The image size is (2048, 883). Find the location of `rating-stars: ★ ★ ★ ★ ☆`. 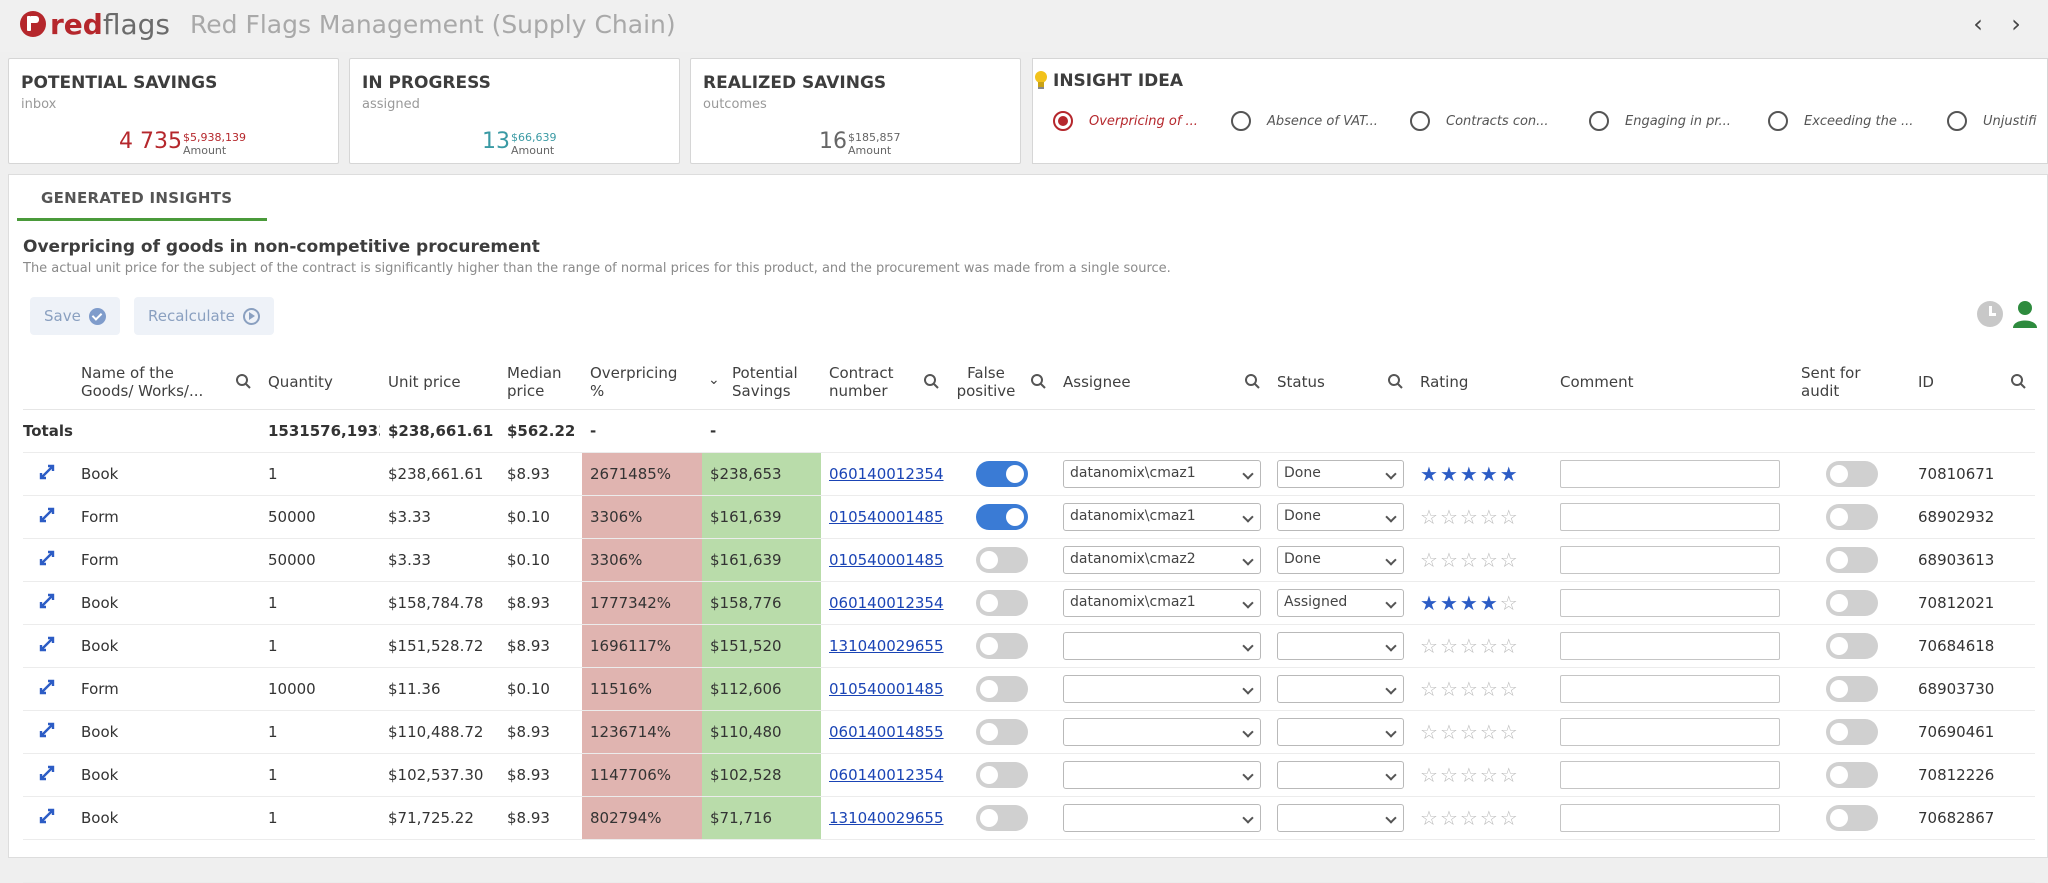

rating-stars: ★ ★ ★ ★ ☆ is located at coordinates (1482, 603).